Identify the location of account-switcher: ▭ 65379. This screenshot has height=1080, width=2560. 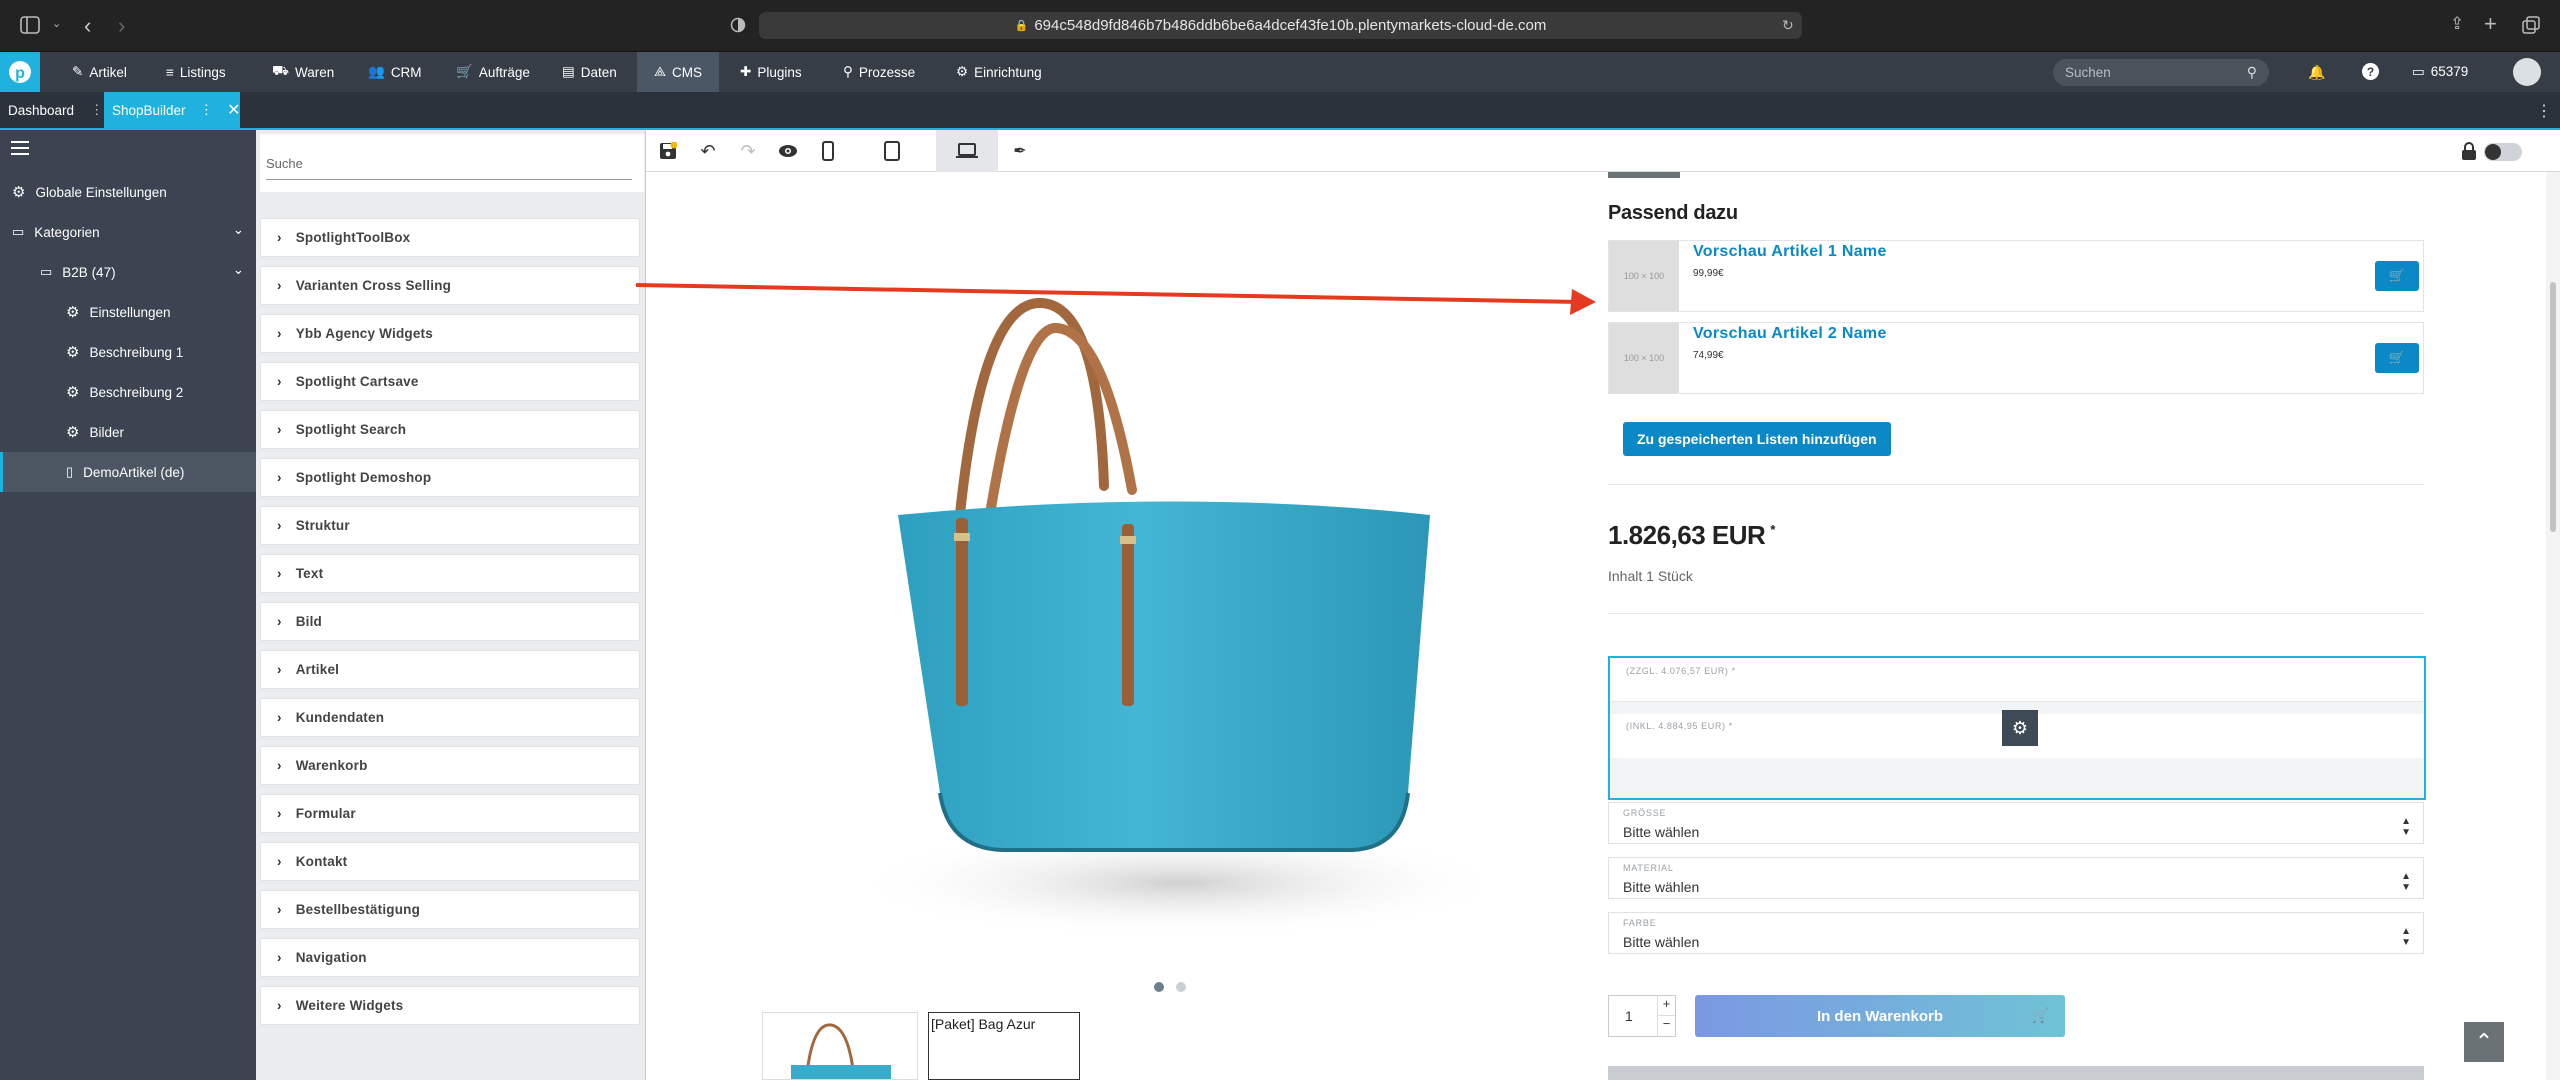
(2440, 72).